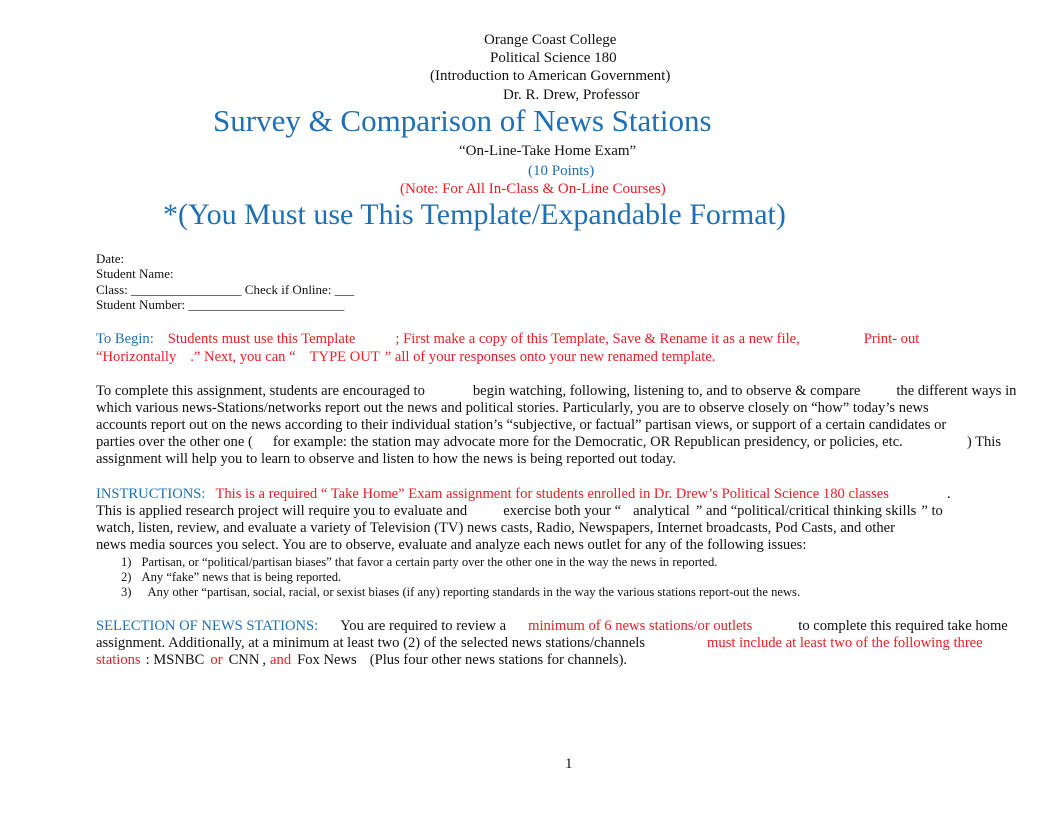 The height and width of the screenshot is (822, 1062). Describe the element at coordinates (220, 304) in the screenshot. I see `student-number-field: Student Number: ________________________` at that location.